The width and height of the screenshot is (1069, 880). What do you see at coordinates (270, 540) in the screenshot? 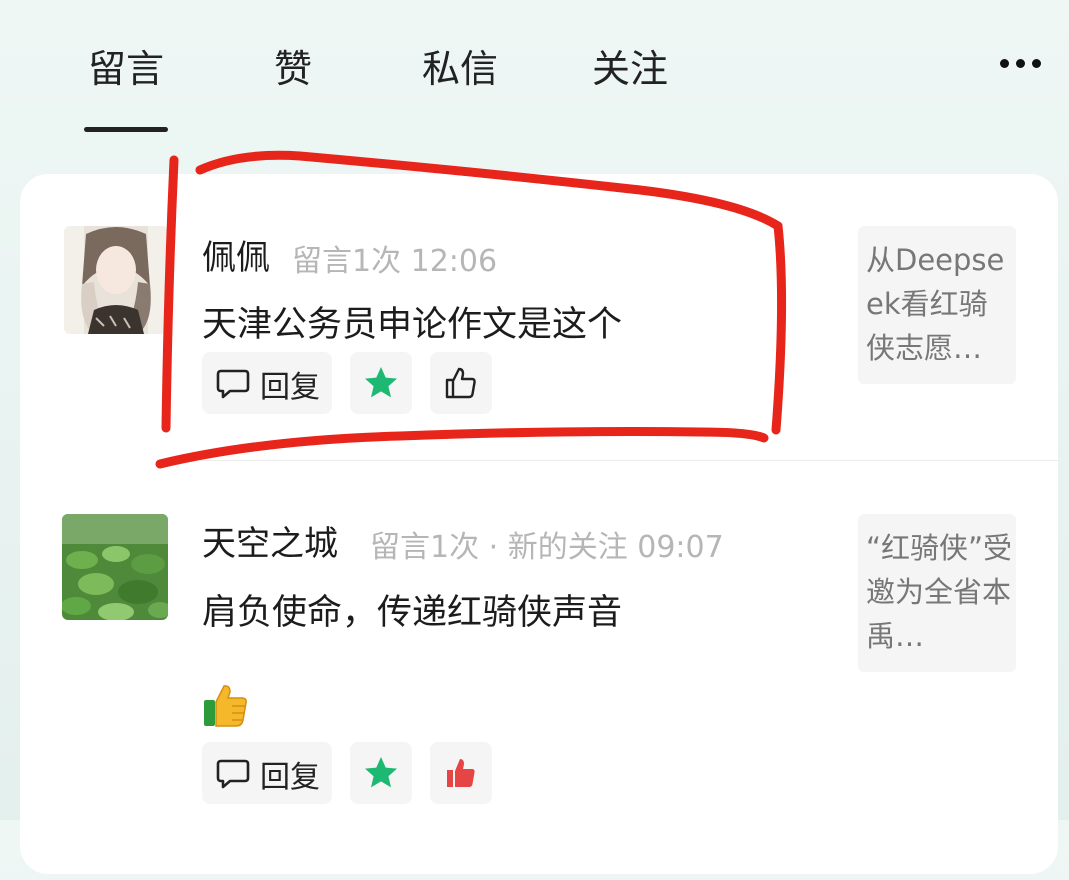
I see `user-name: 天空之城` at bounding box center [270, 540].